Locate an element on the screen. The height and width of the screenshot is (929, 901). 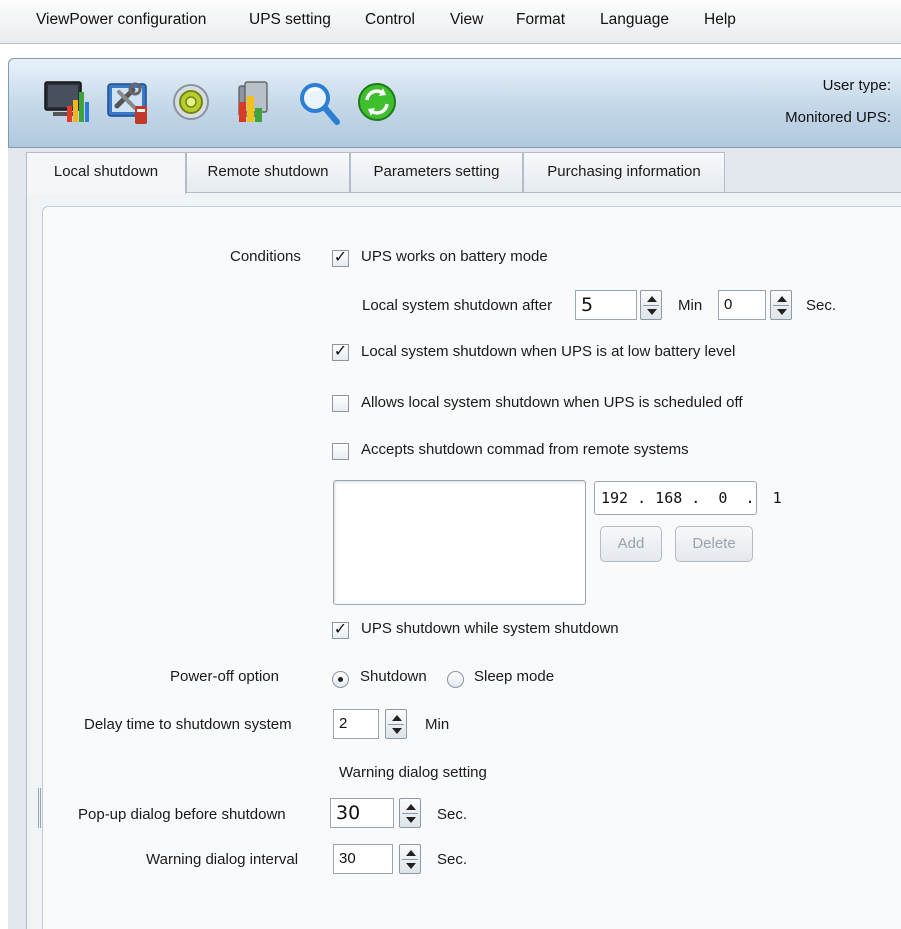
tab-parameters-setting: Parameters setting is located at coordinates (436, 172).